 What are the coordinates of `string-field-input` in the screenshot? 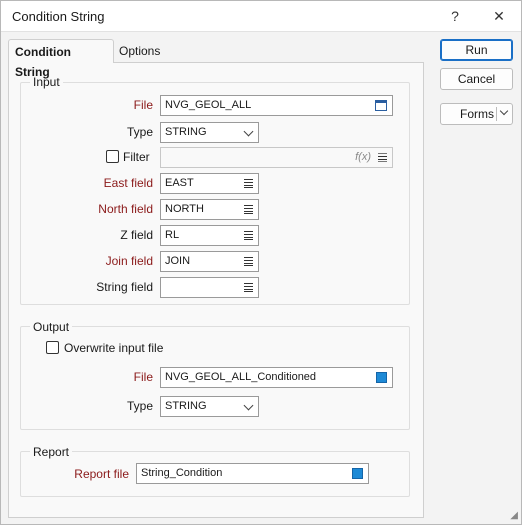 It's located at (209, 287).